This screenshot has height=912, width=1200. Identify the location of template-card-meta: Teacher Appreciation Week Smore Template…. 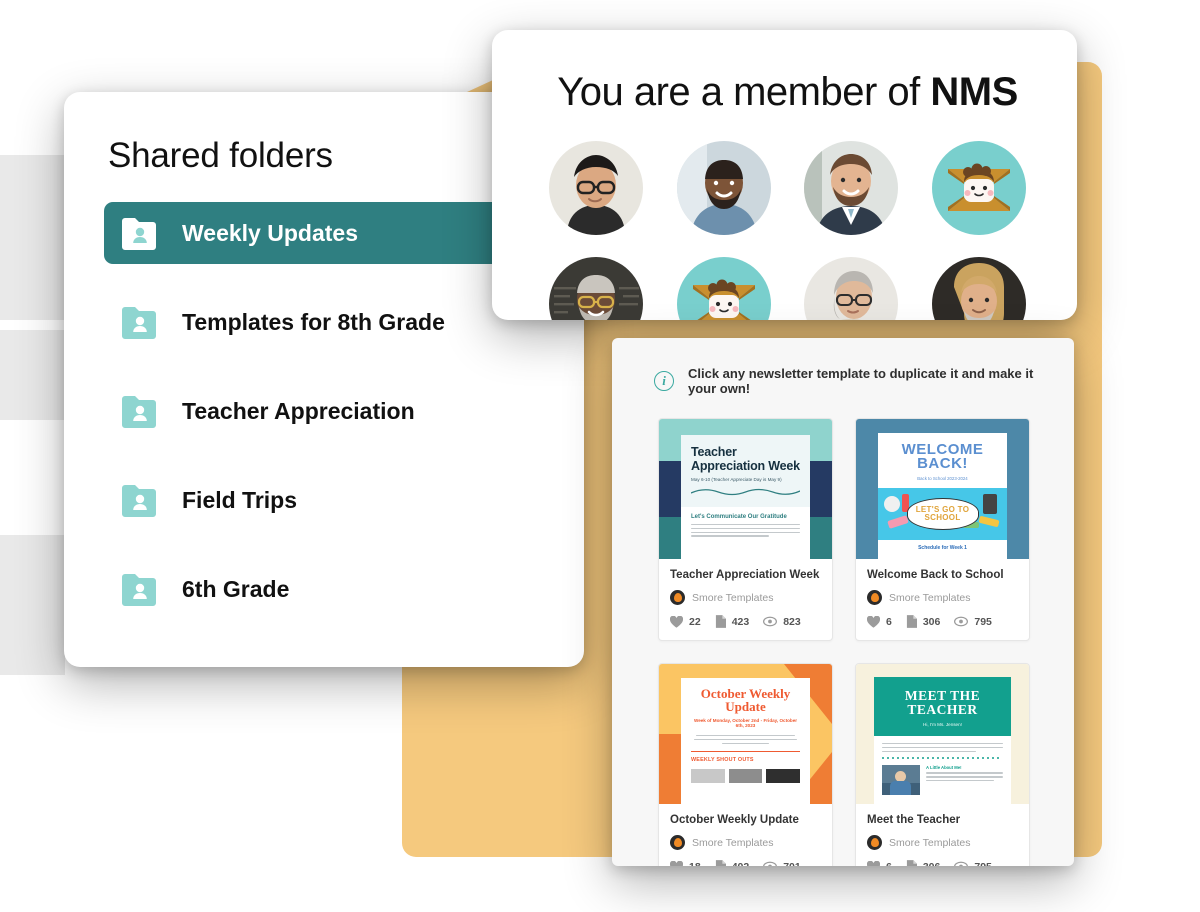
(745, 599).